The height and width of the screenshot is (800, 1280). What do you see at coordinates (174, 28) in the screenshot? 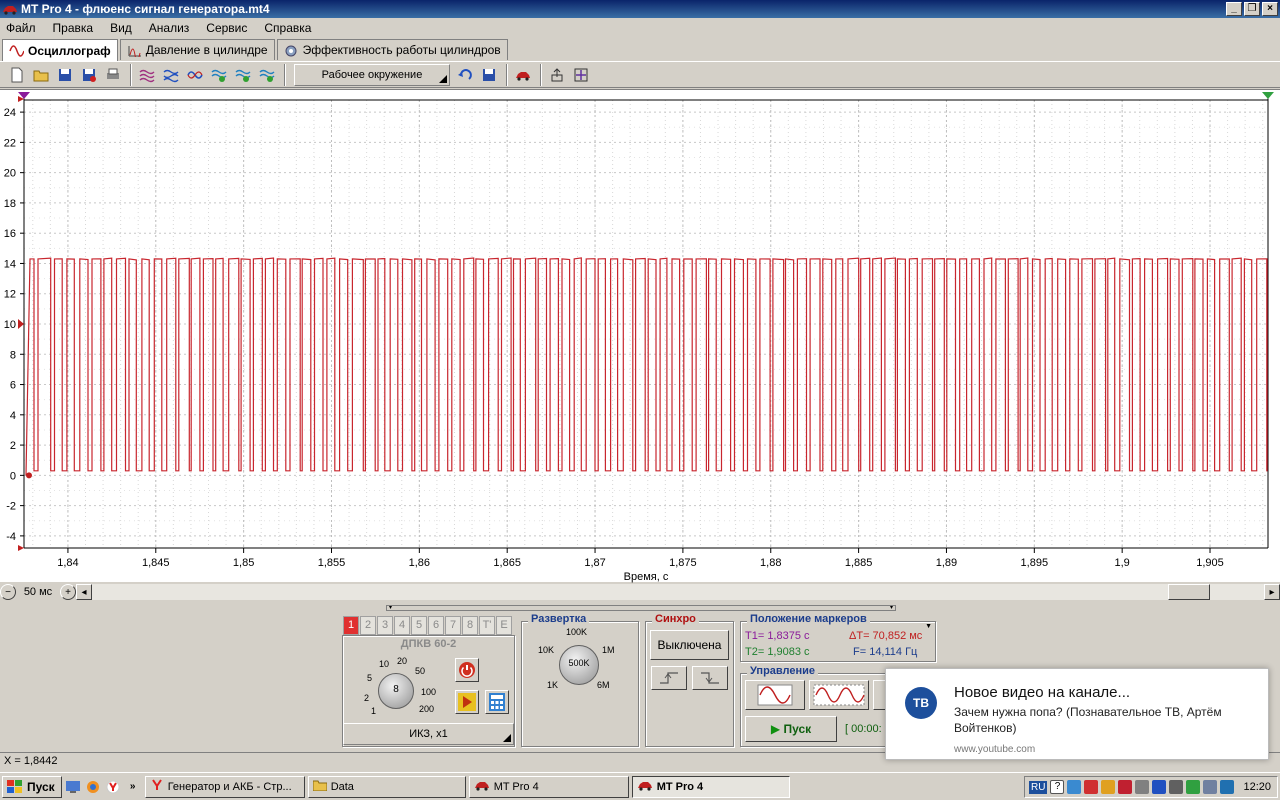
I see `menu-item-3: Анализ` at bounding box center [174, 28].